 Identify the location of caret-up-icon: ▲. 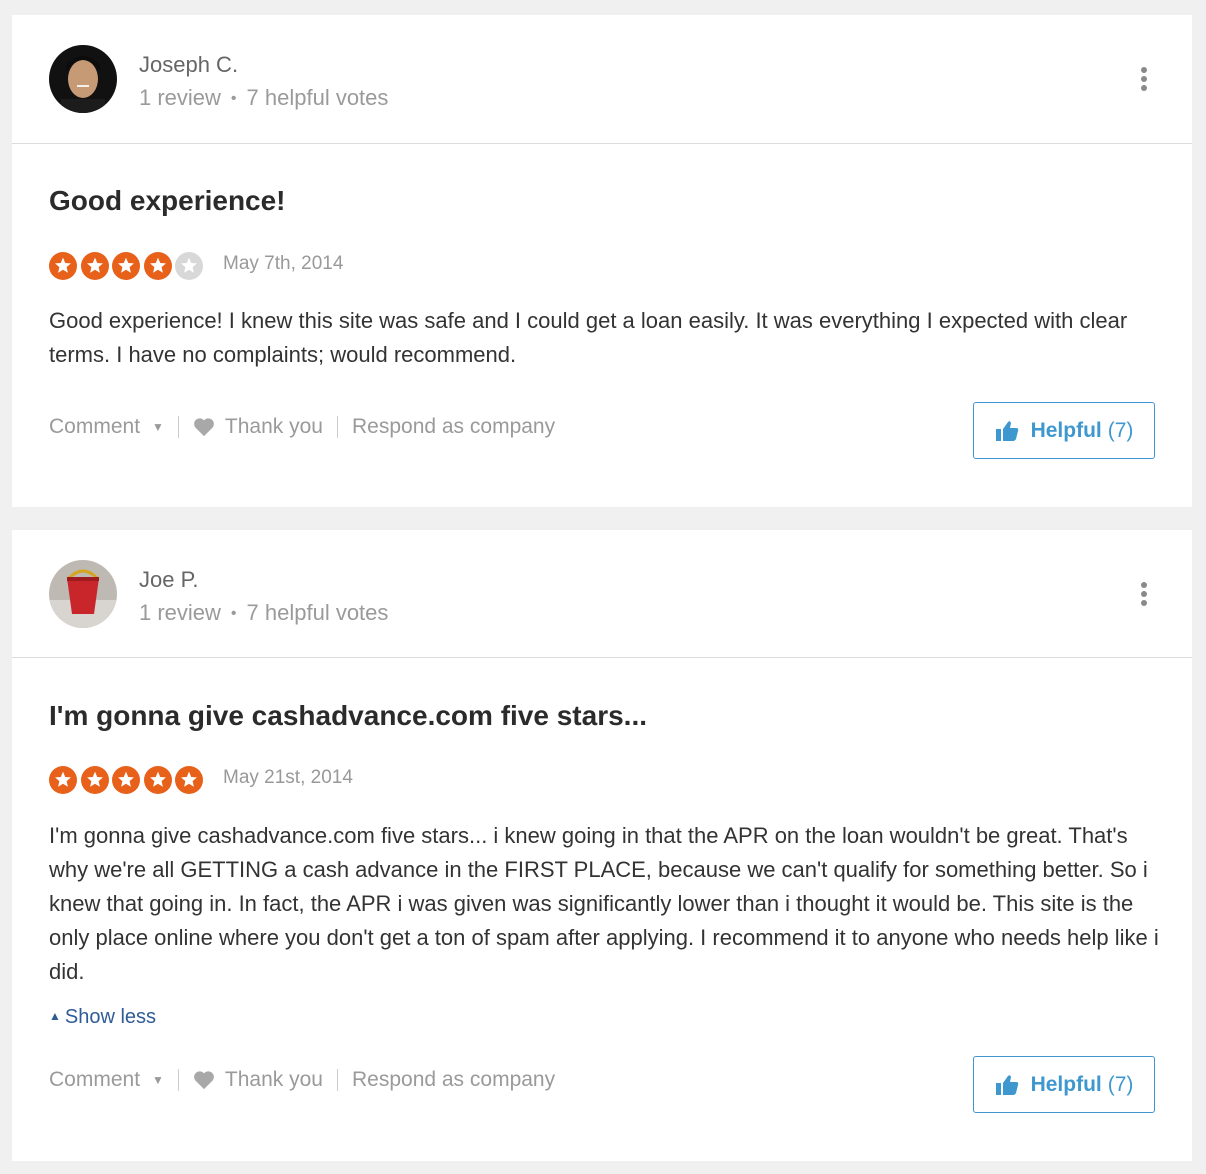
(55, 1016).